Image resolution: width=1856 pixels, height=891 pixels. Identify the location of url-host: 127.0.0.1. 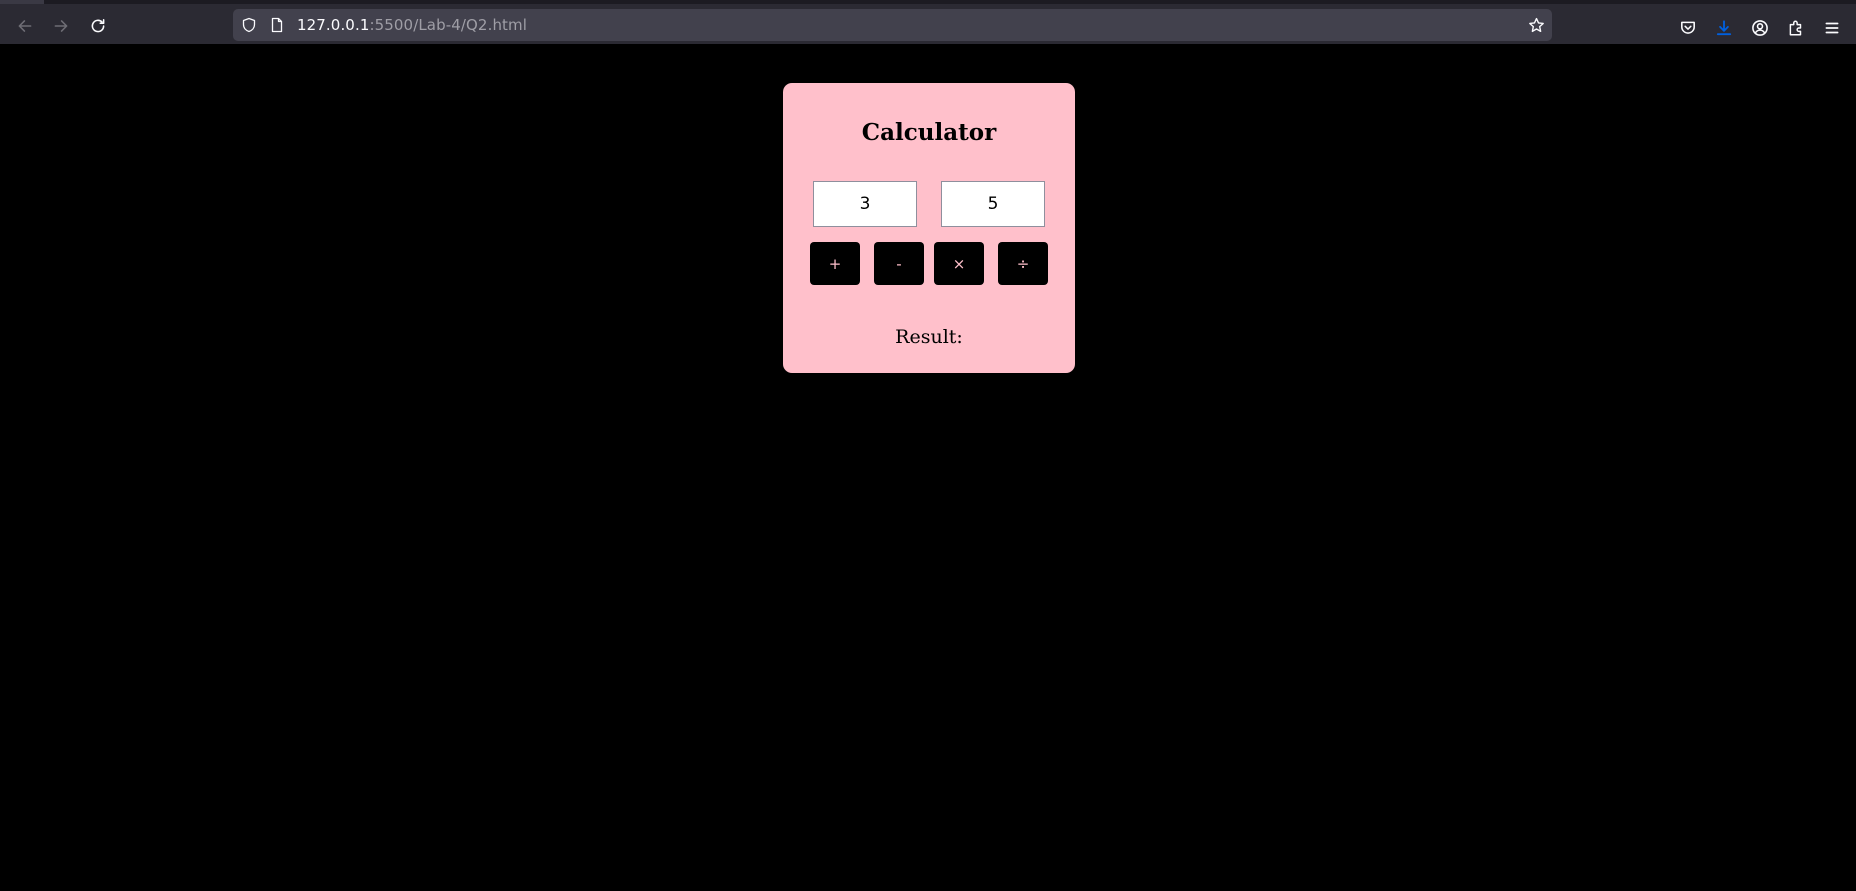
(333, 25).